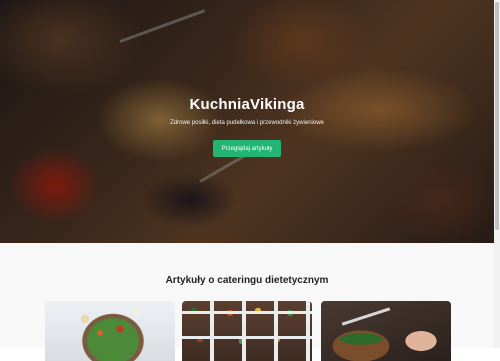  I want to click on knife-decoration, so click(366, 316).